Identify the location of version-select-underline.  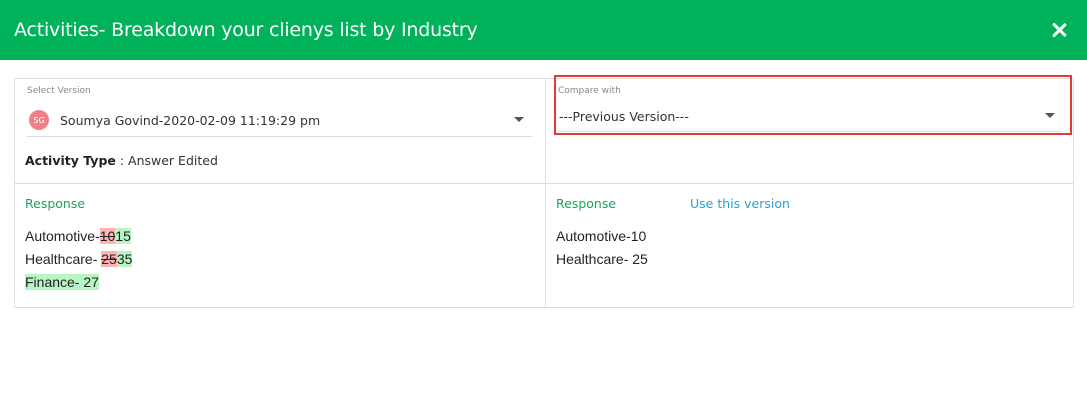
(279, 136).